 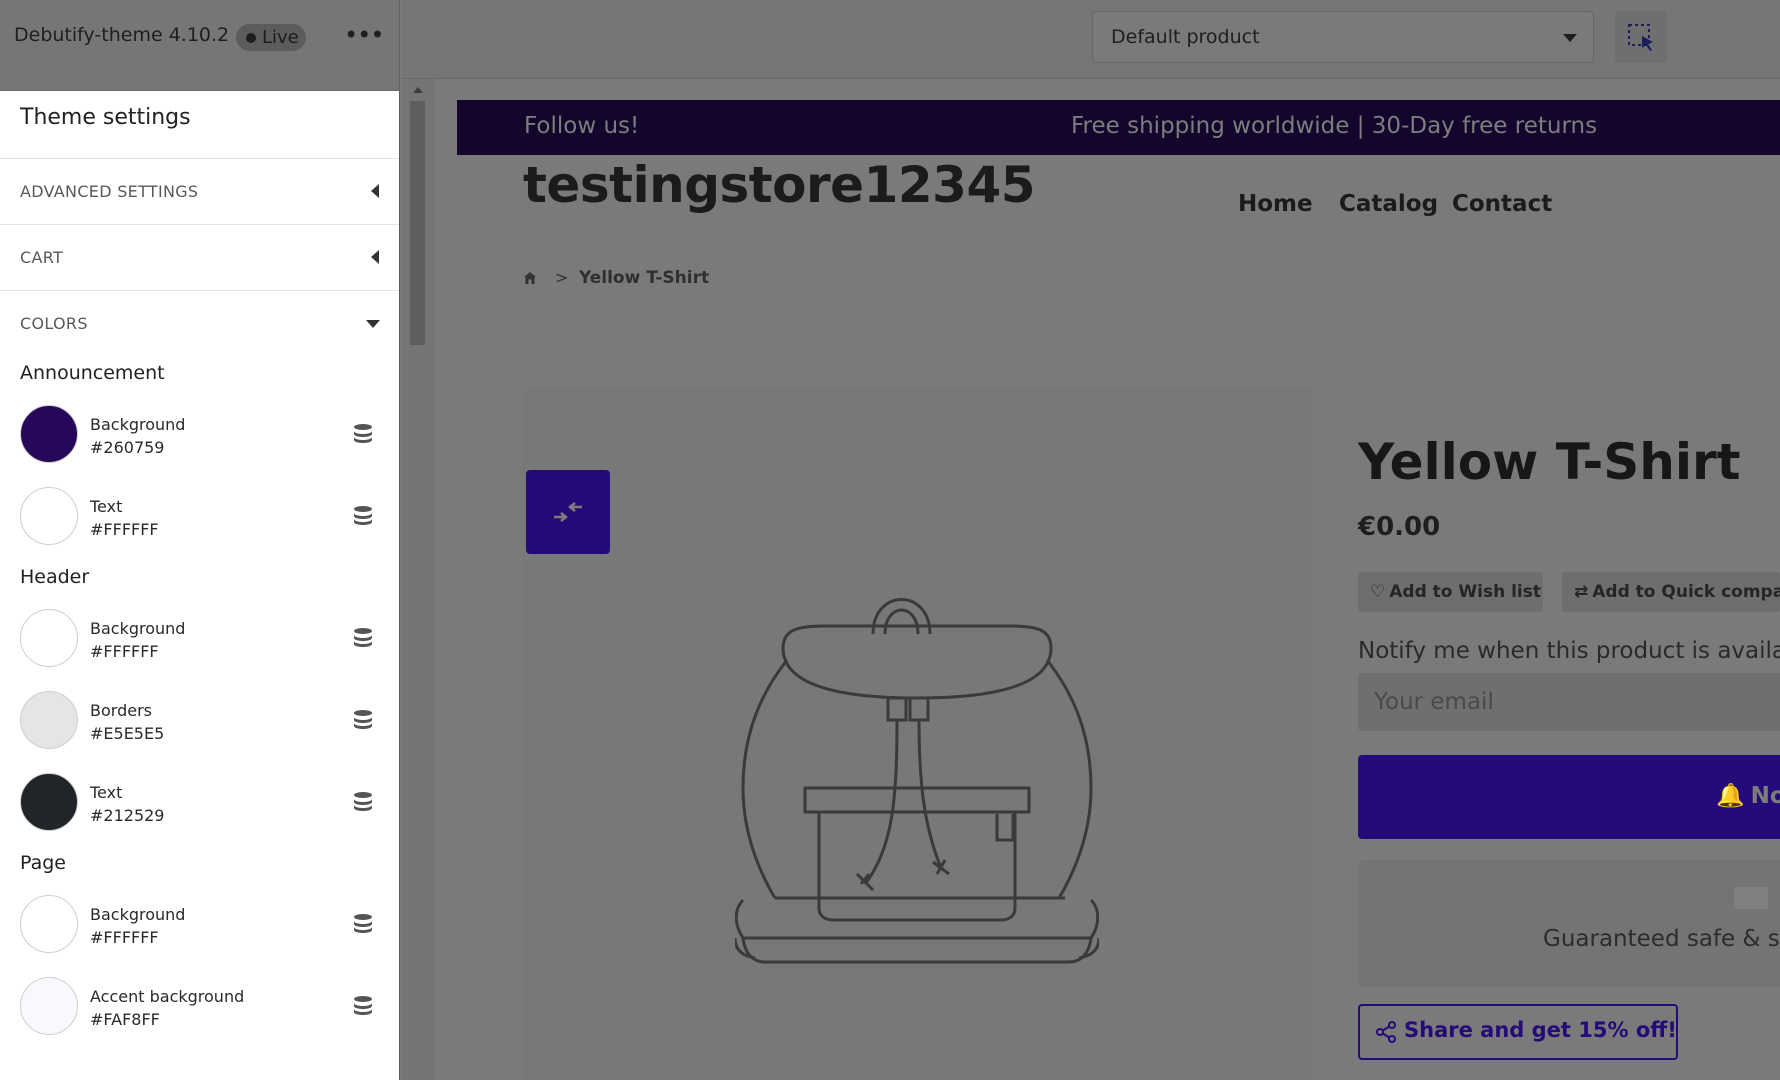 I want to click on breadcrumb-current: Yellow T-Shirt, so click(x=644, y=278).